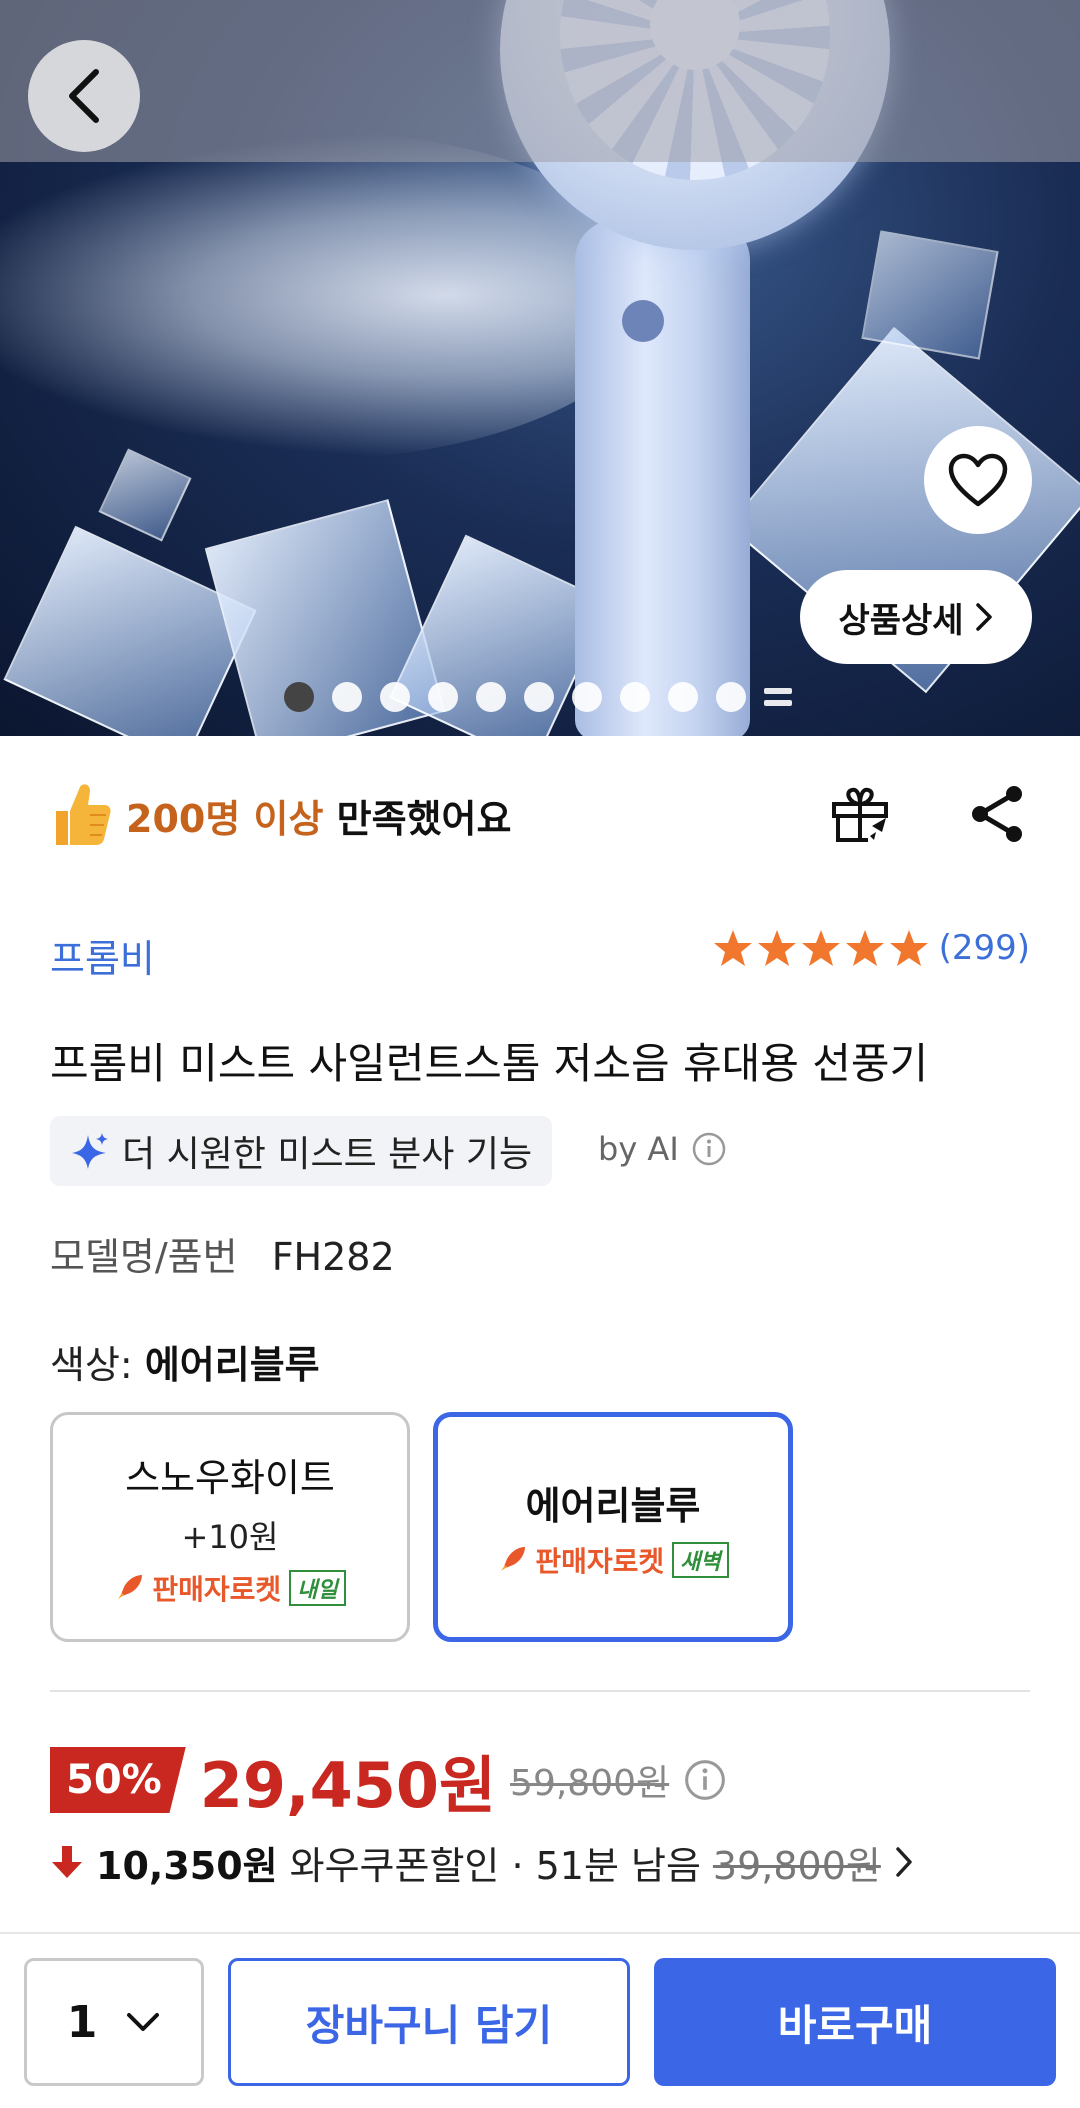  What do you see at coordinates (327, 1154) in the screenshot?
I see `ai-summary-text: 더 시원한 미스트 분사 기능` at bounding box center [327, 1154].